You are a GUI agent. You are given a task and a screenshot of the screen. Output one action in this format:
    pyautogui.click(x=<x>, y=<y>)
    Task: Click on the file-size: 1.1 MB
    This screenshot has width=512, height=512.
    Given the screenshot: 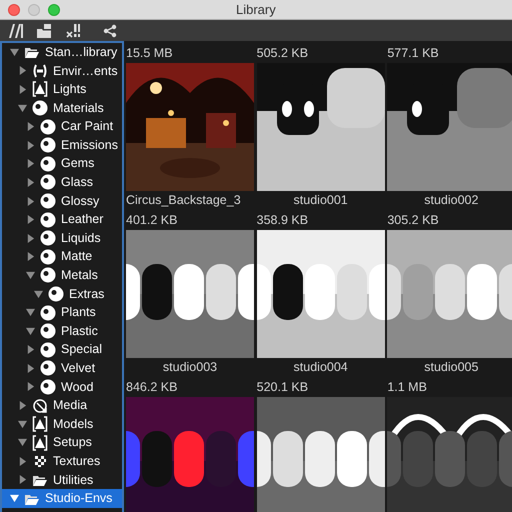 What is the action you would take?
    pyautogui.click(x=407, y=387)
    